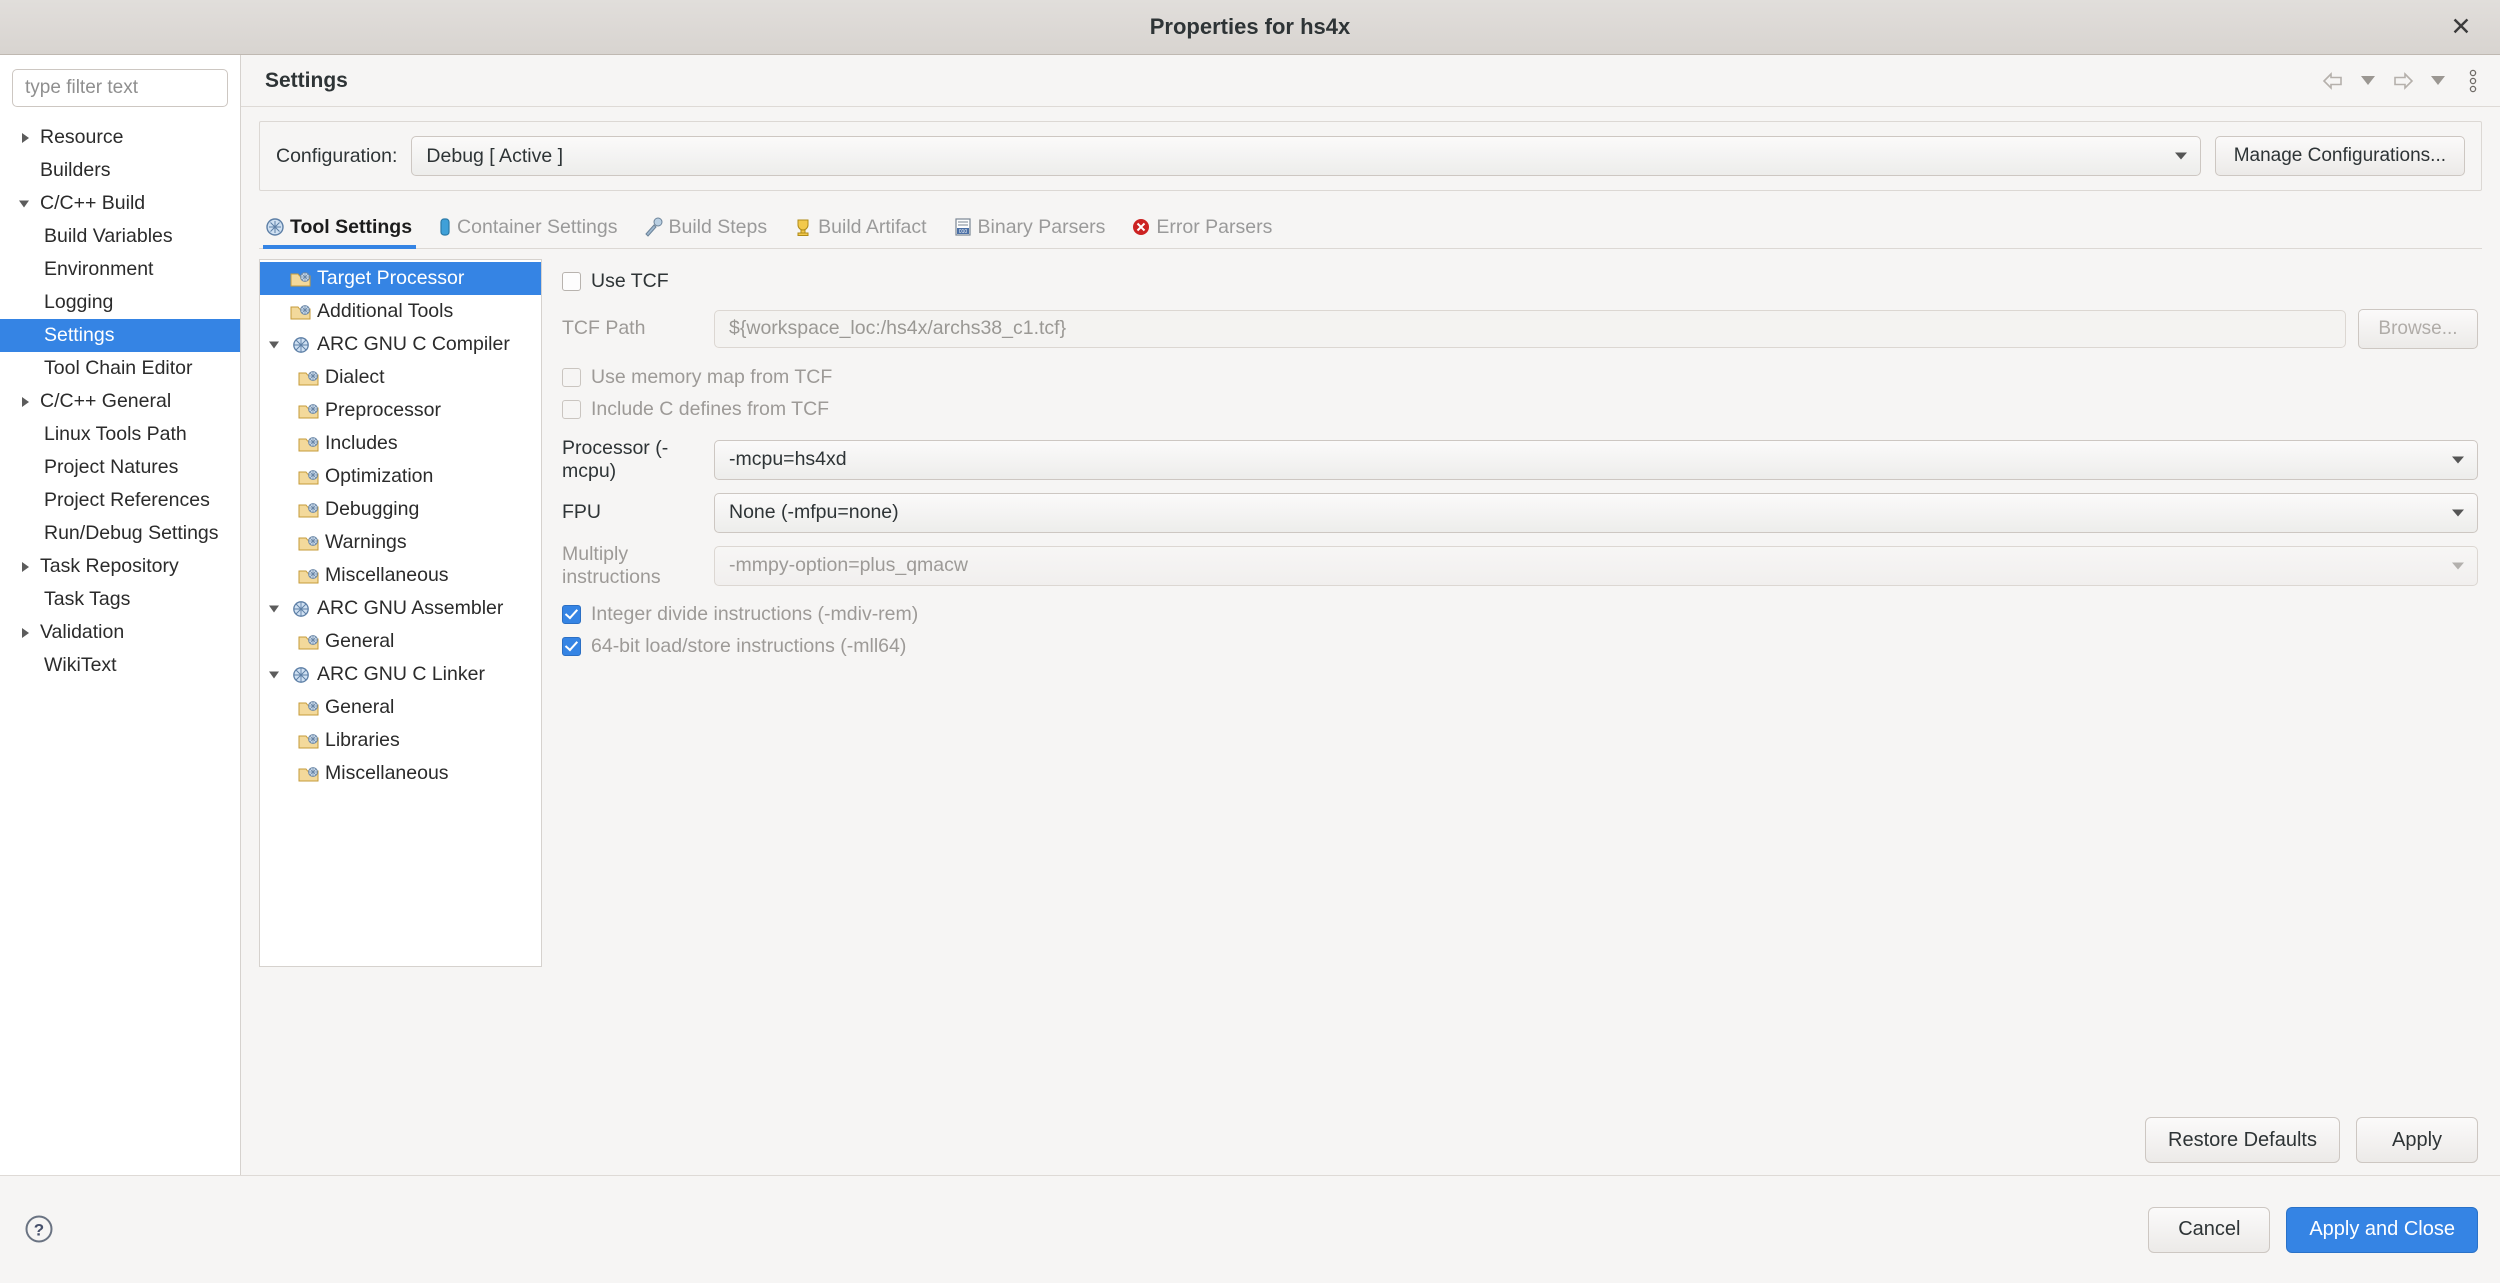 The height and width of the screenshot is (1283, 2500). What do you see at coordinates (571, 409) in the screenshot?
I see `include-c-defines-checkbox` at bounding box center [571, 409].